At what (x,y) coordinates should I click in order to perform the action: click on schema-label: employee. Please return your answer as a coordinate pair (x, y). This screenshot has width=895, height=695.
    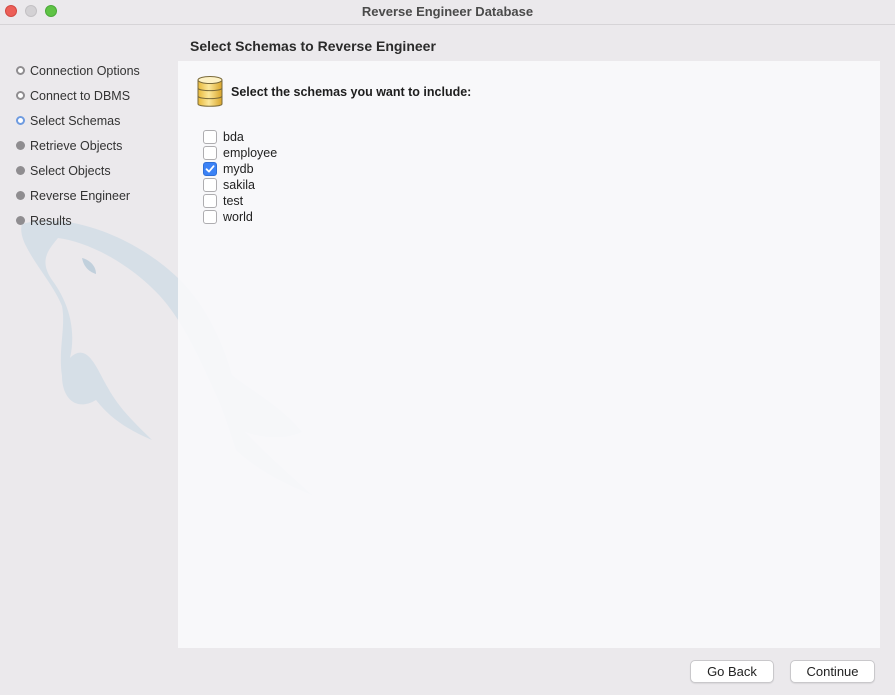
    Looking at the image, I should click on (250, 153).